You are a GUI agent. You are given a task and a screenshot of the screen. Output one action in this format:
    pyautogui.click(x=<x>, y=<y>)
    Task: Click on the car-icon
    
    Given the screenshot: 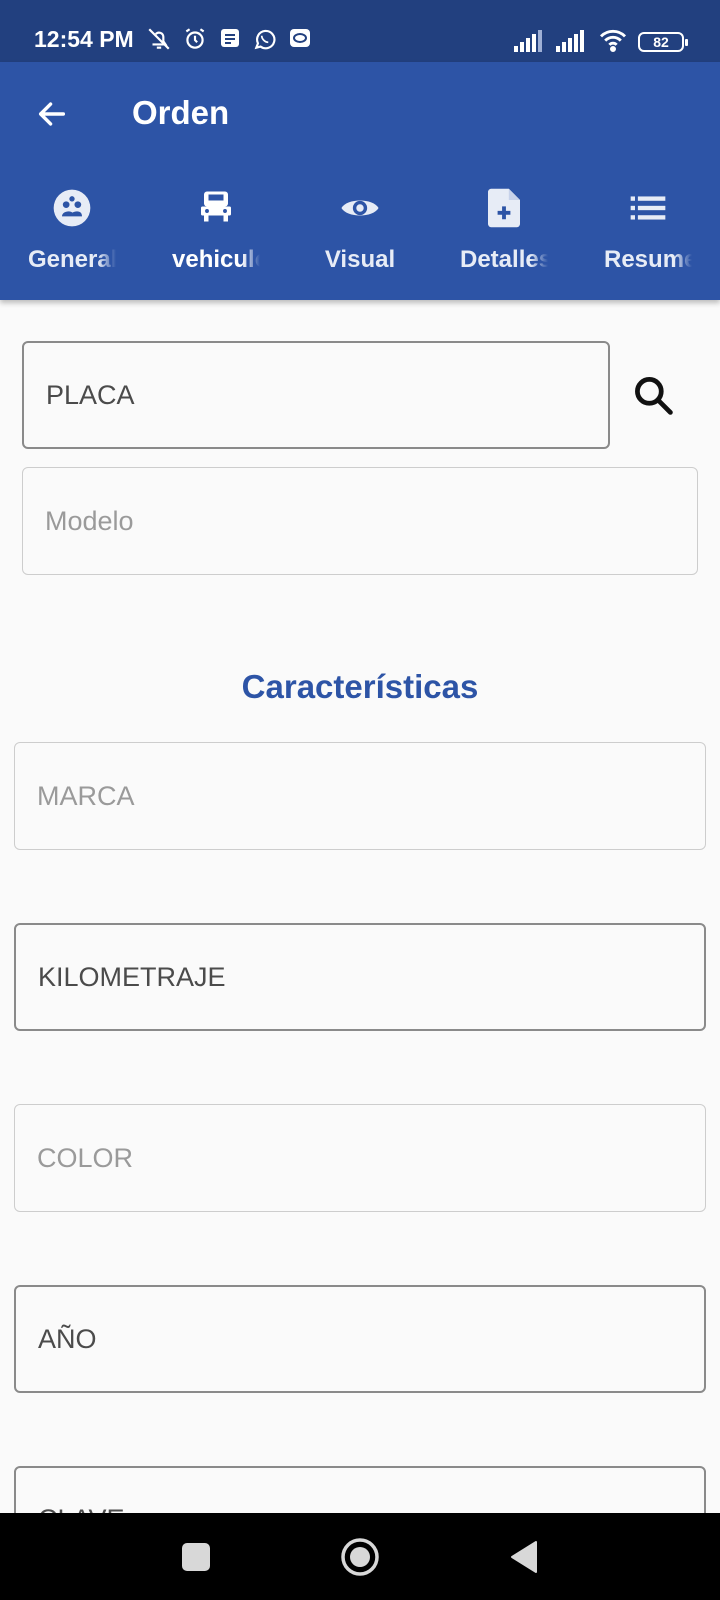 What is the action you would take?
    pyautogui.click(x=216, y=208)
    